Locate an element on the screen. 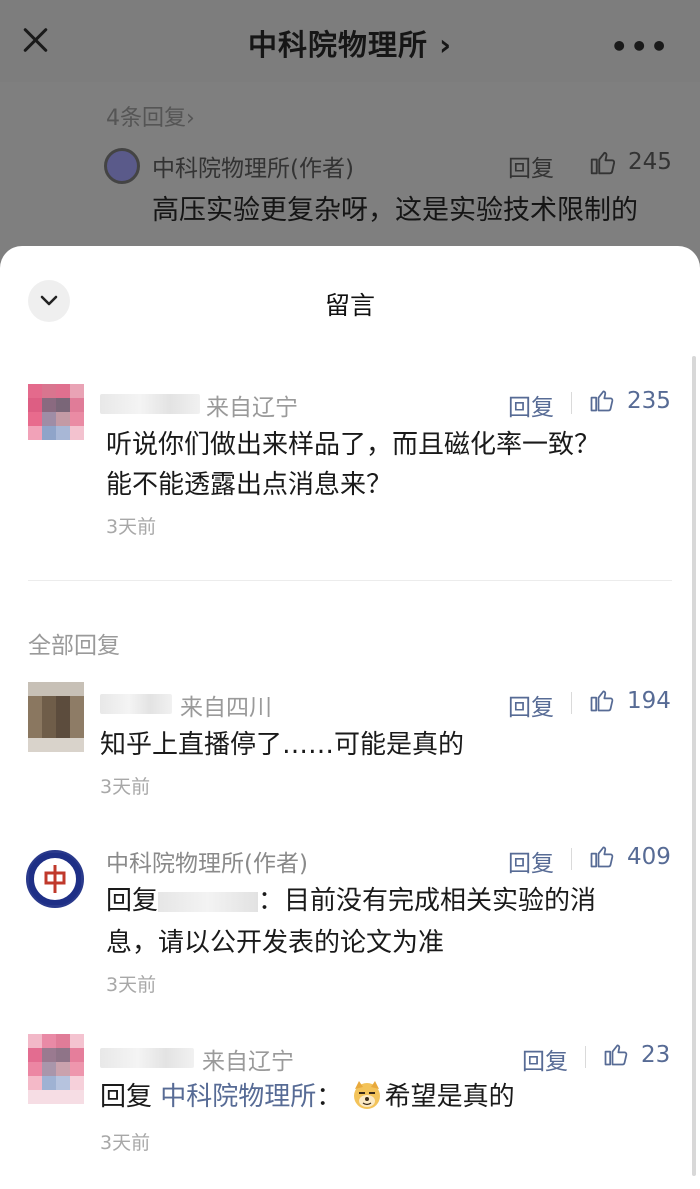  like-count: 245 is located at coordinates (650, 162).